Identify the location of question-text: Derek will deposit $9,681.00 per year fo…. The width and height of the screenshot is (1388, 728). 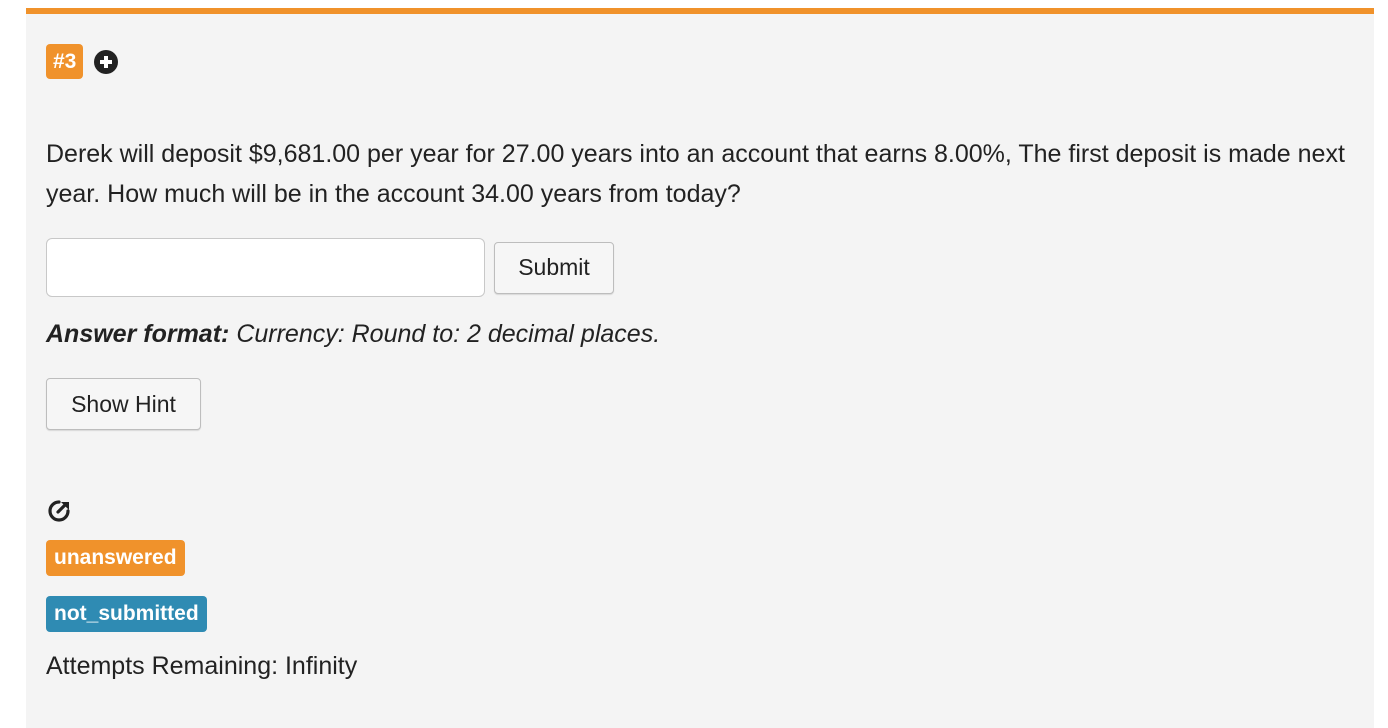
(695, 174).